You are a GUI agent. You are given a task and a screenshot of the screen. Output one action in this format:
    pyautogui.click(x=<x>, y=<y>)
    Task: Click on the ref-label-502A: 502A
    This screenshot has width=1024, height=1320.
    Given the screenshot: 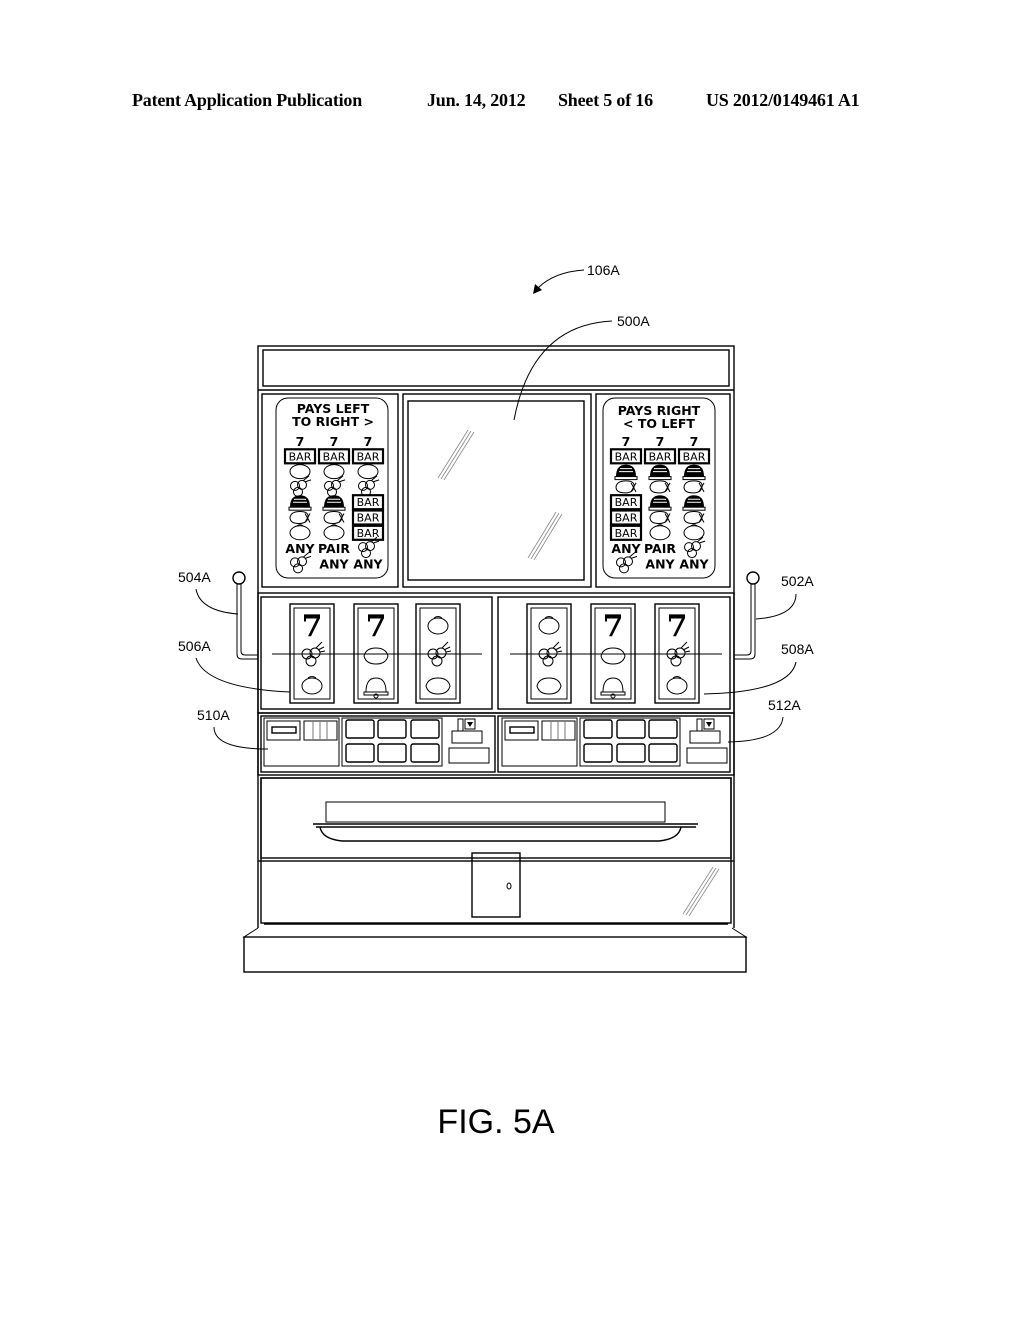 What is the action you would take?
    pyautogui.click(x=797, y=581)
    